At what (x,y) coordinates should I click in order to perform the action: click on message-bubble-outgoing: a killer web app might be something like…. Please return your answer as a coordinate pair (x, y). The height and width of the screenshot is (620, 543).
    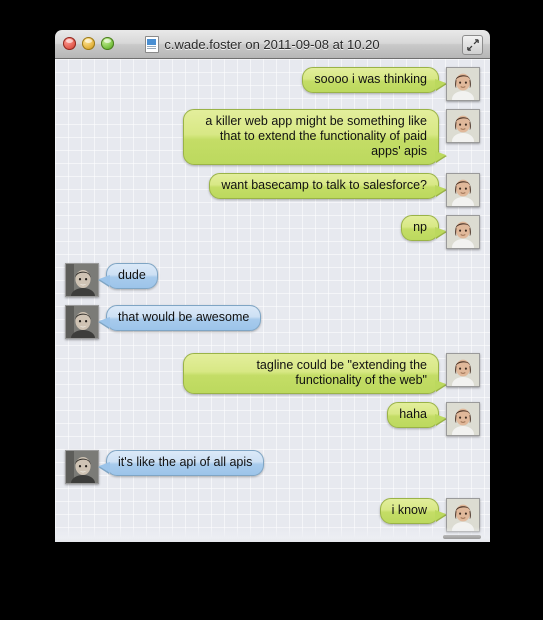
    Looking at the image, I should click on (311, 137).